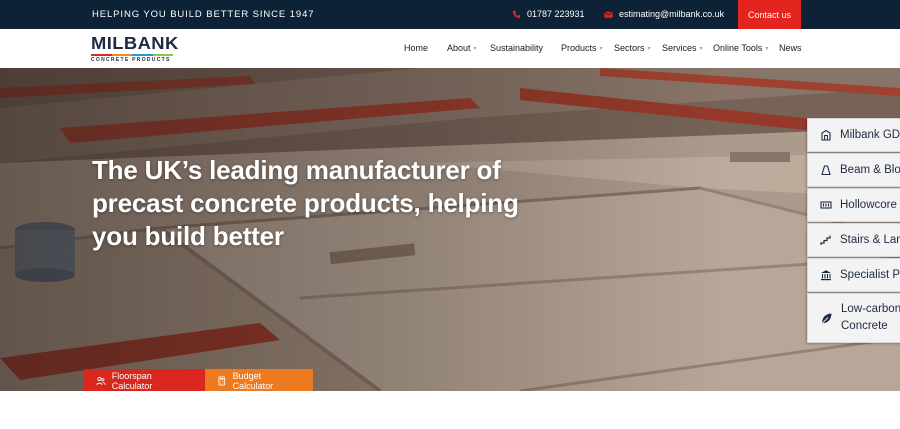  Describe the element at coordinates (740, 48) in the screenshot. I see `nav-online-tools: Online Tools ▾` at that location.